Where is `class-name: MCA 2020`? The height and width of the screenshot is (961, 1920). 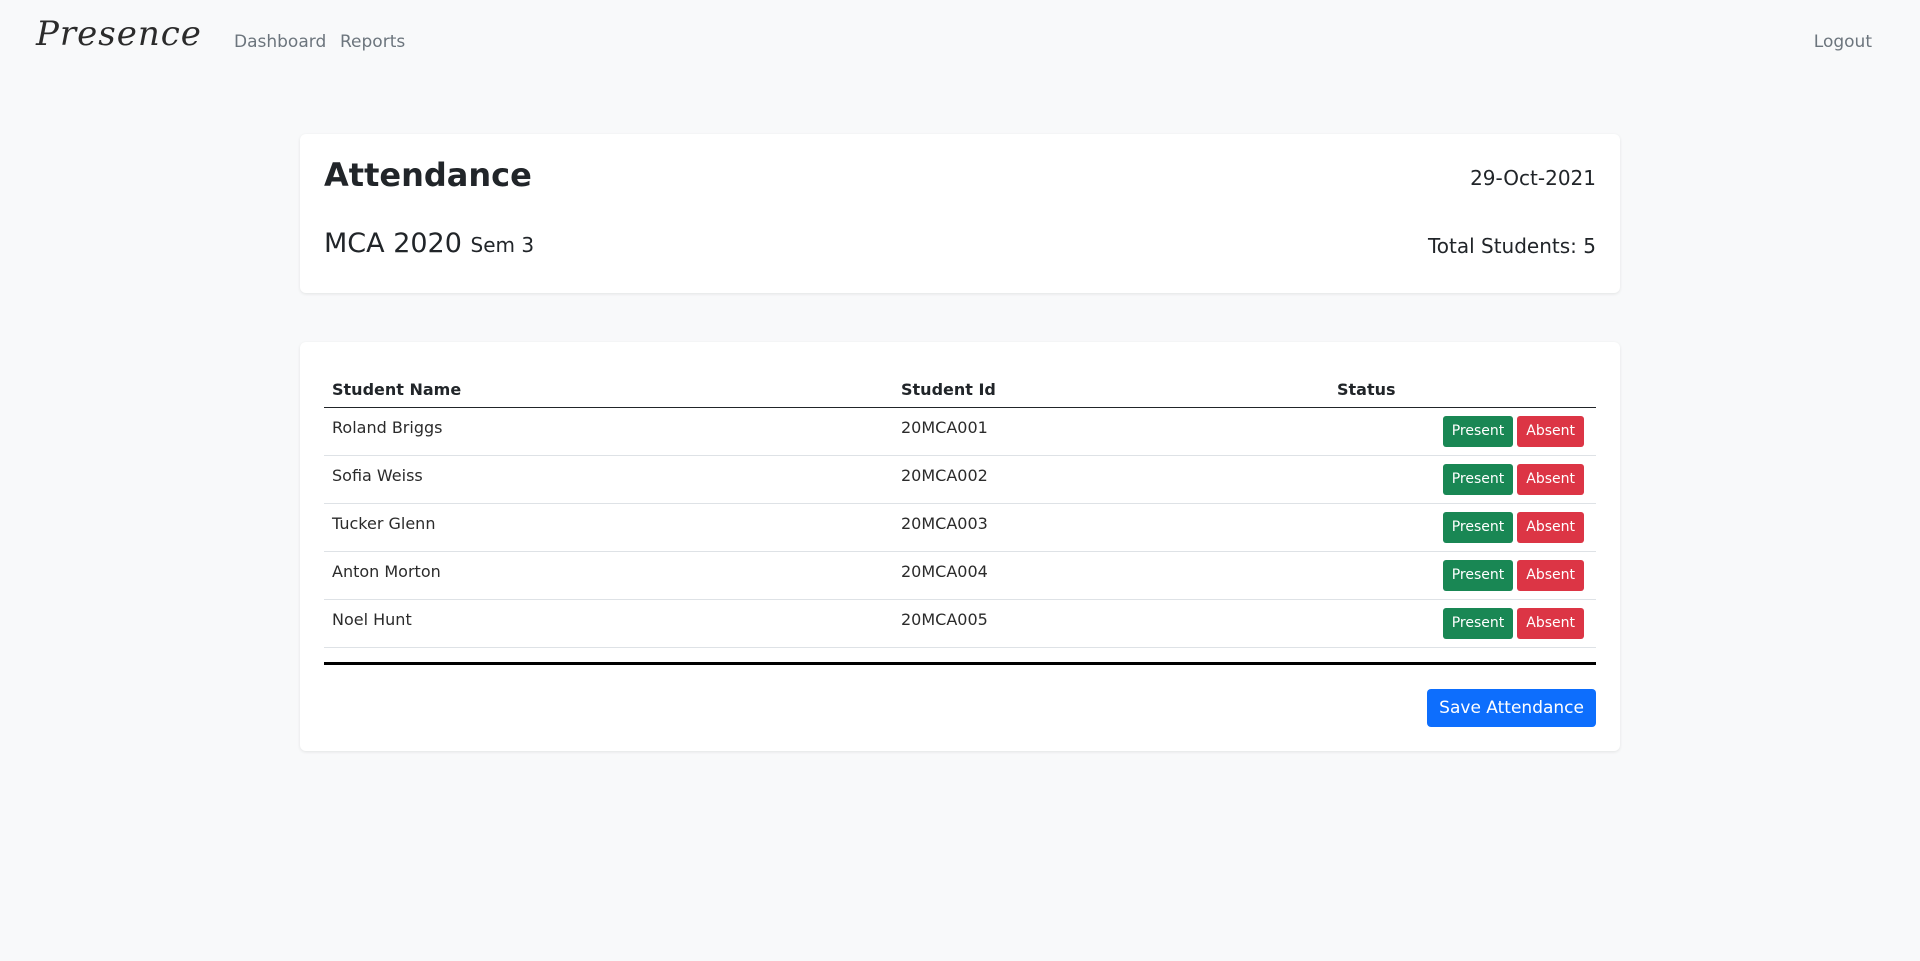 class-name: MCA 2020 is located at coordinates (393, 243).